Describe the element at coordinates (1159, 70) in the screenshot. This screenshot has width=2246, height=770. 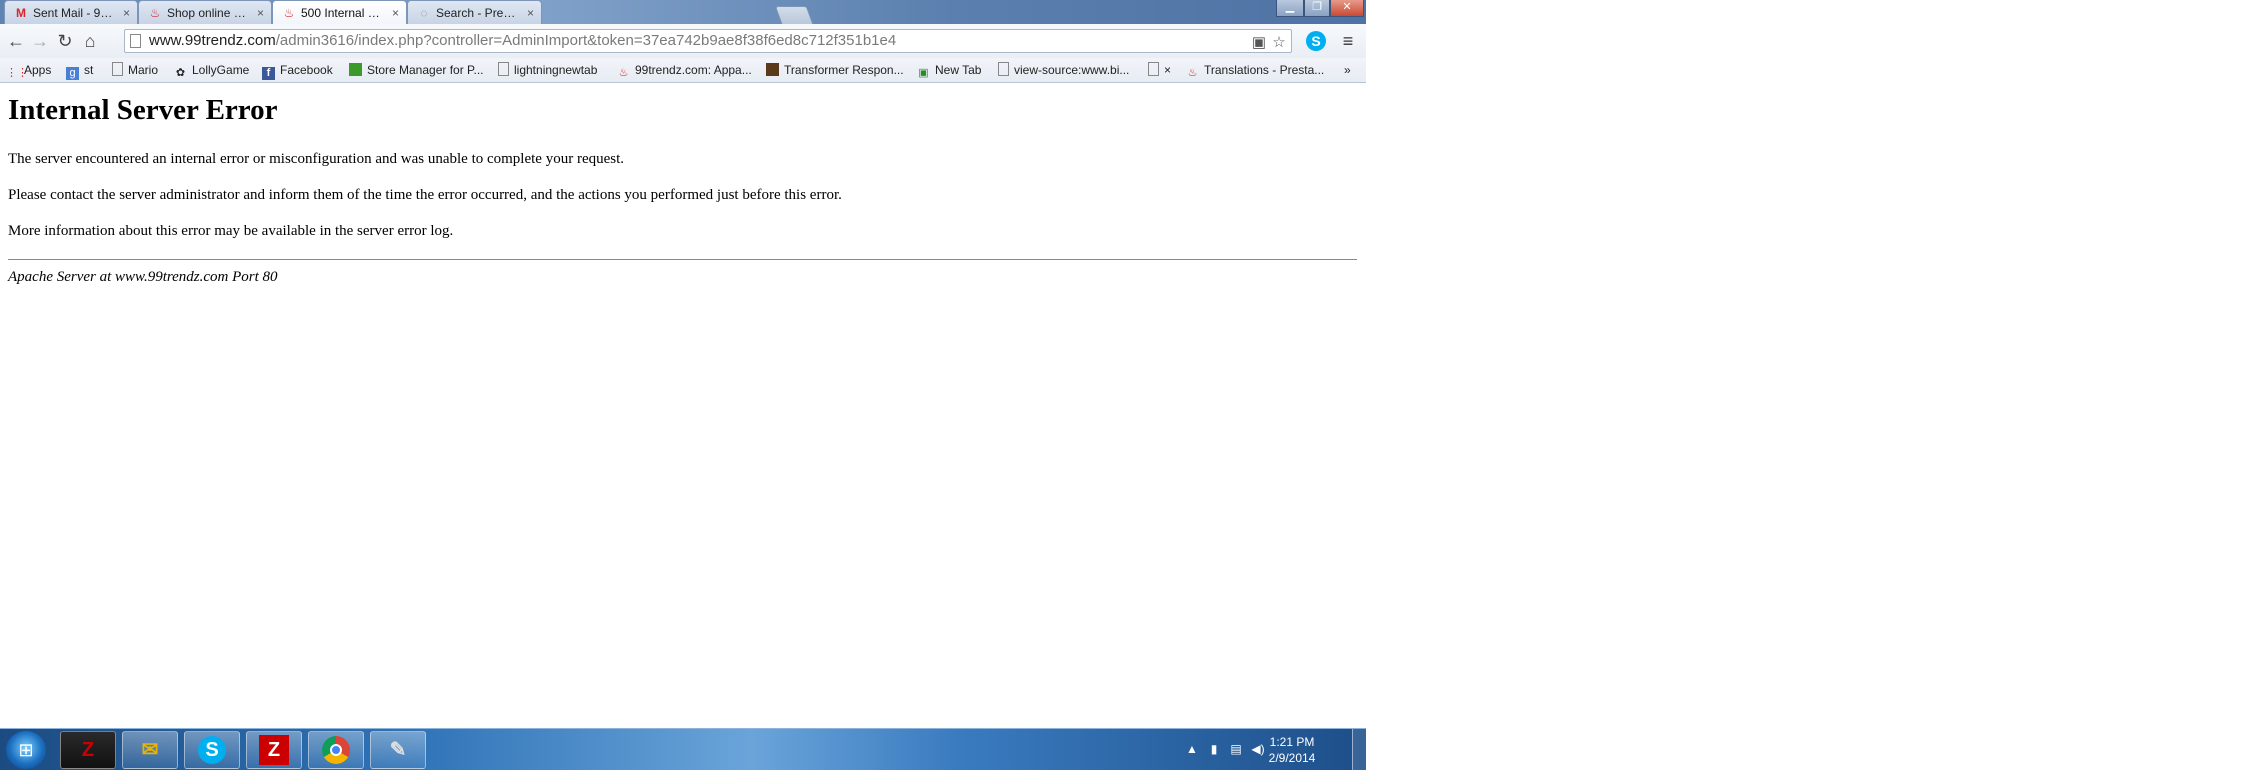
I see `bookmark-x: ×` at that location.